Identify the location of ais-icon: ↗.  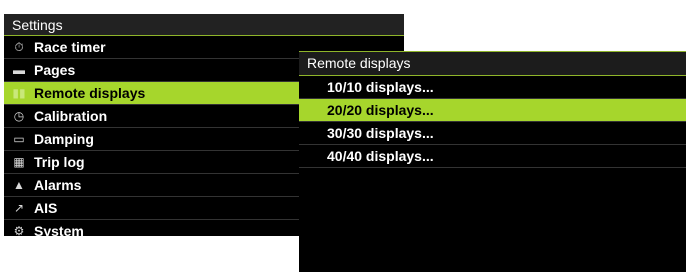
(19, 208).